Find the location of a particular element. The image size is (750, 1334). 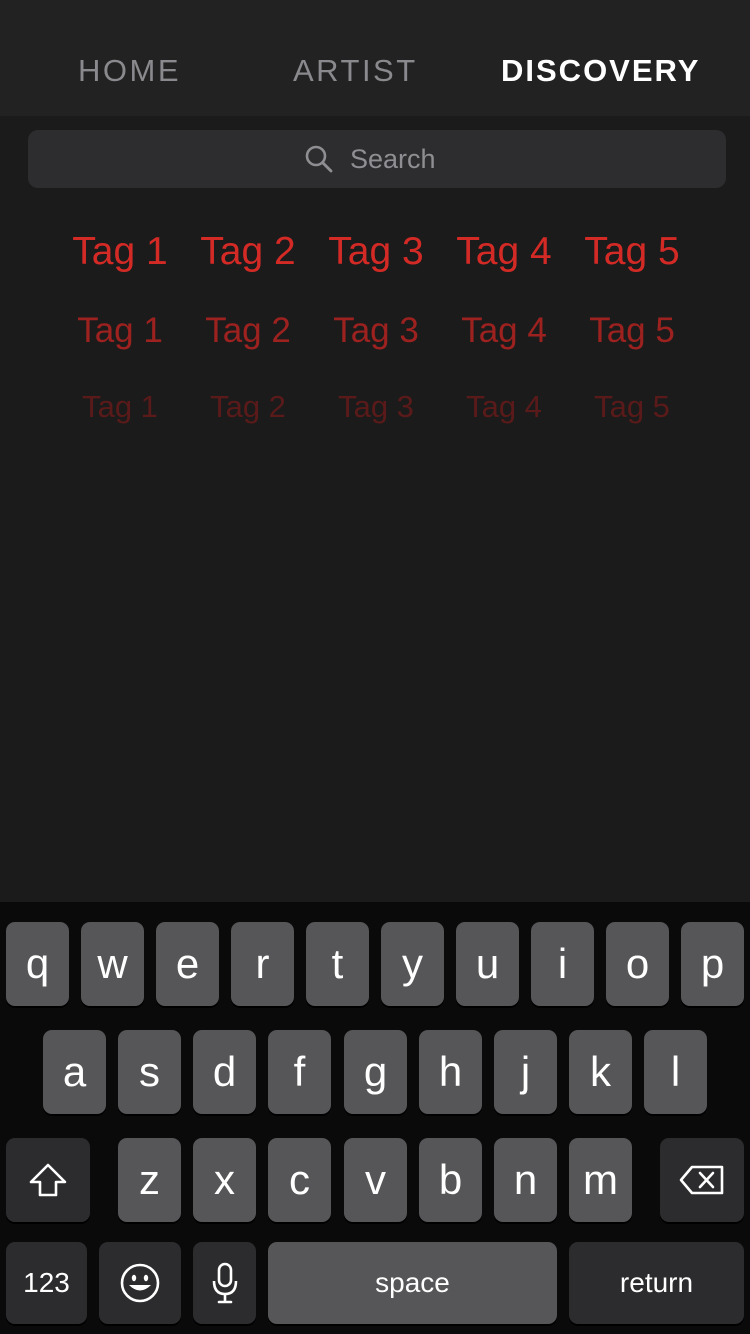

key-e: e is located at coordinates (187, 964).